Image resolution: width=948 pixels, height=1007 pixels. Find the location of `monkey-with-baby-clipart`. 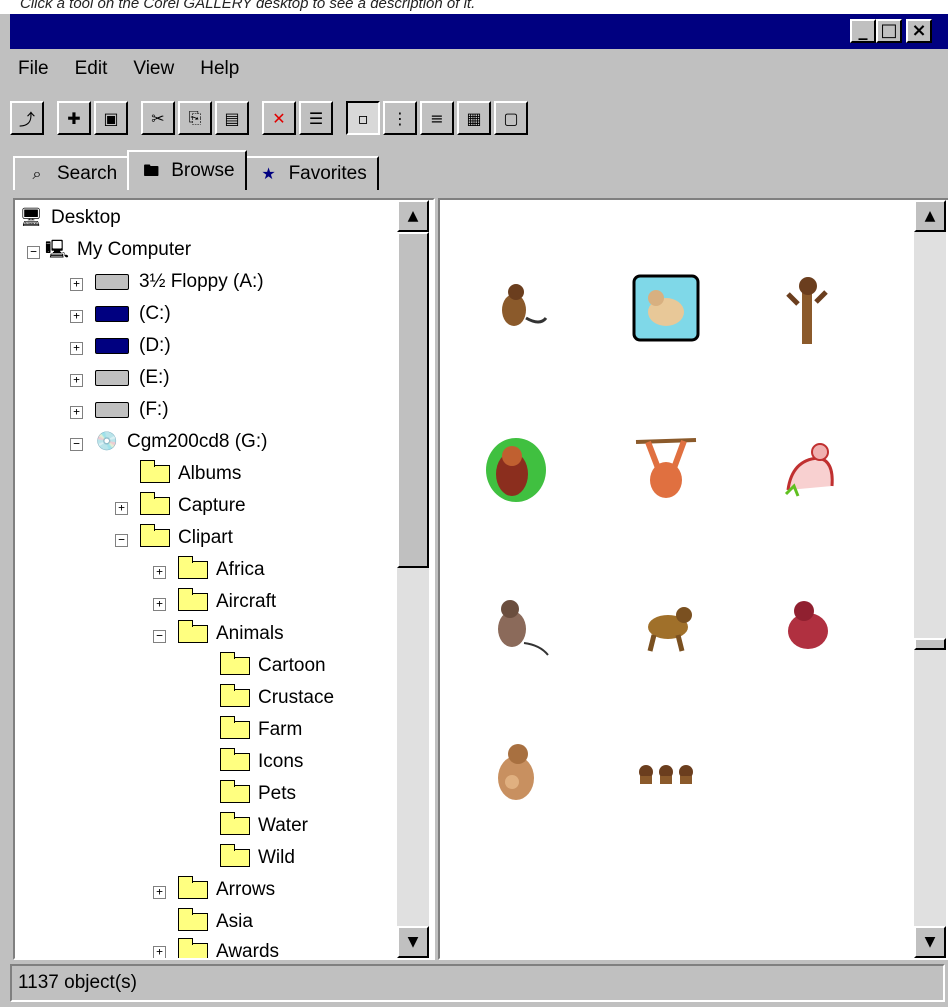

monkey-with-baby-clipart is located at coordinates (516, 772).